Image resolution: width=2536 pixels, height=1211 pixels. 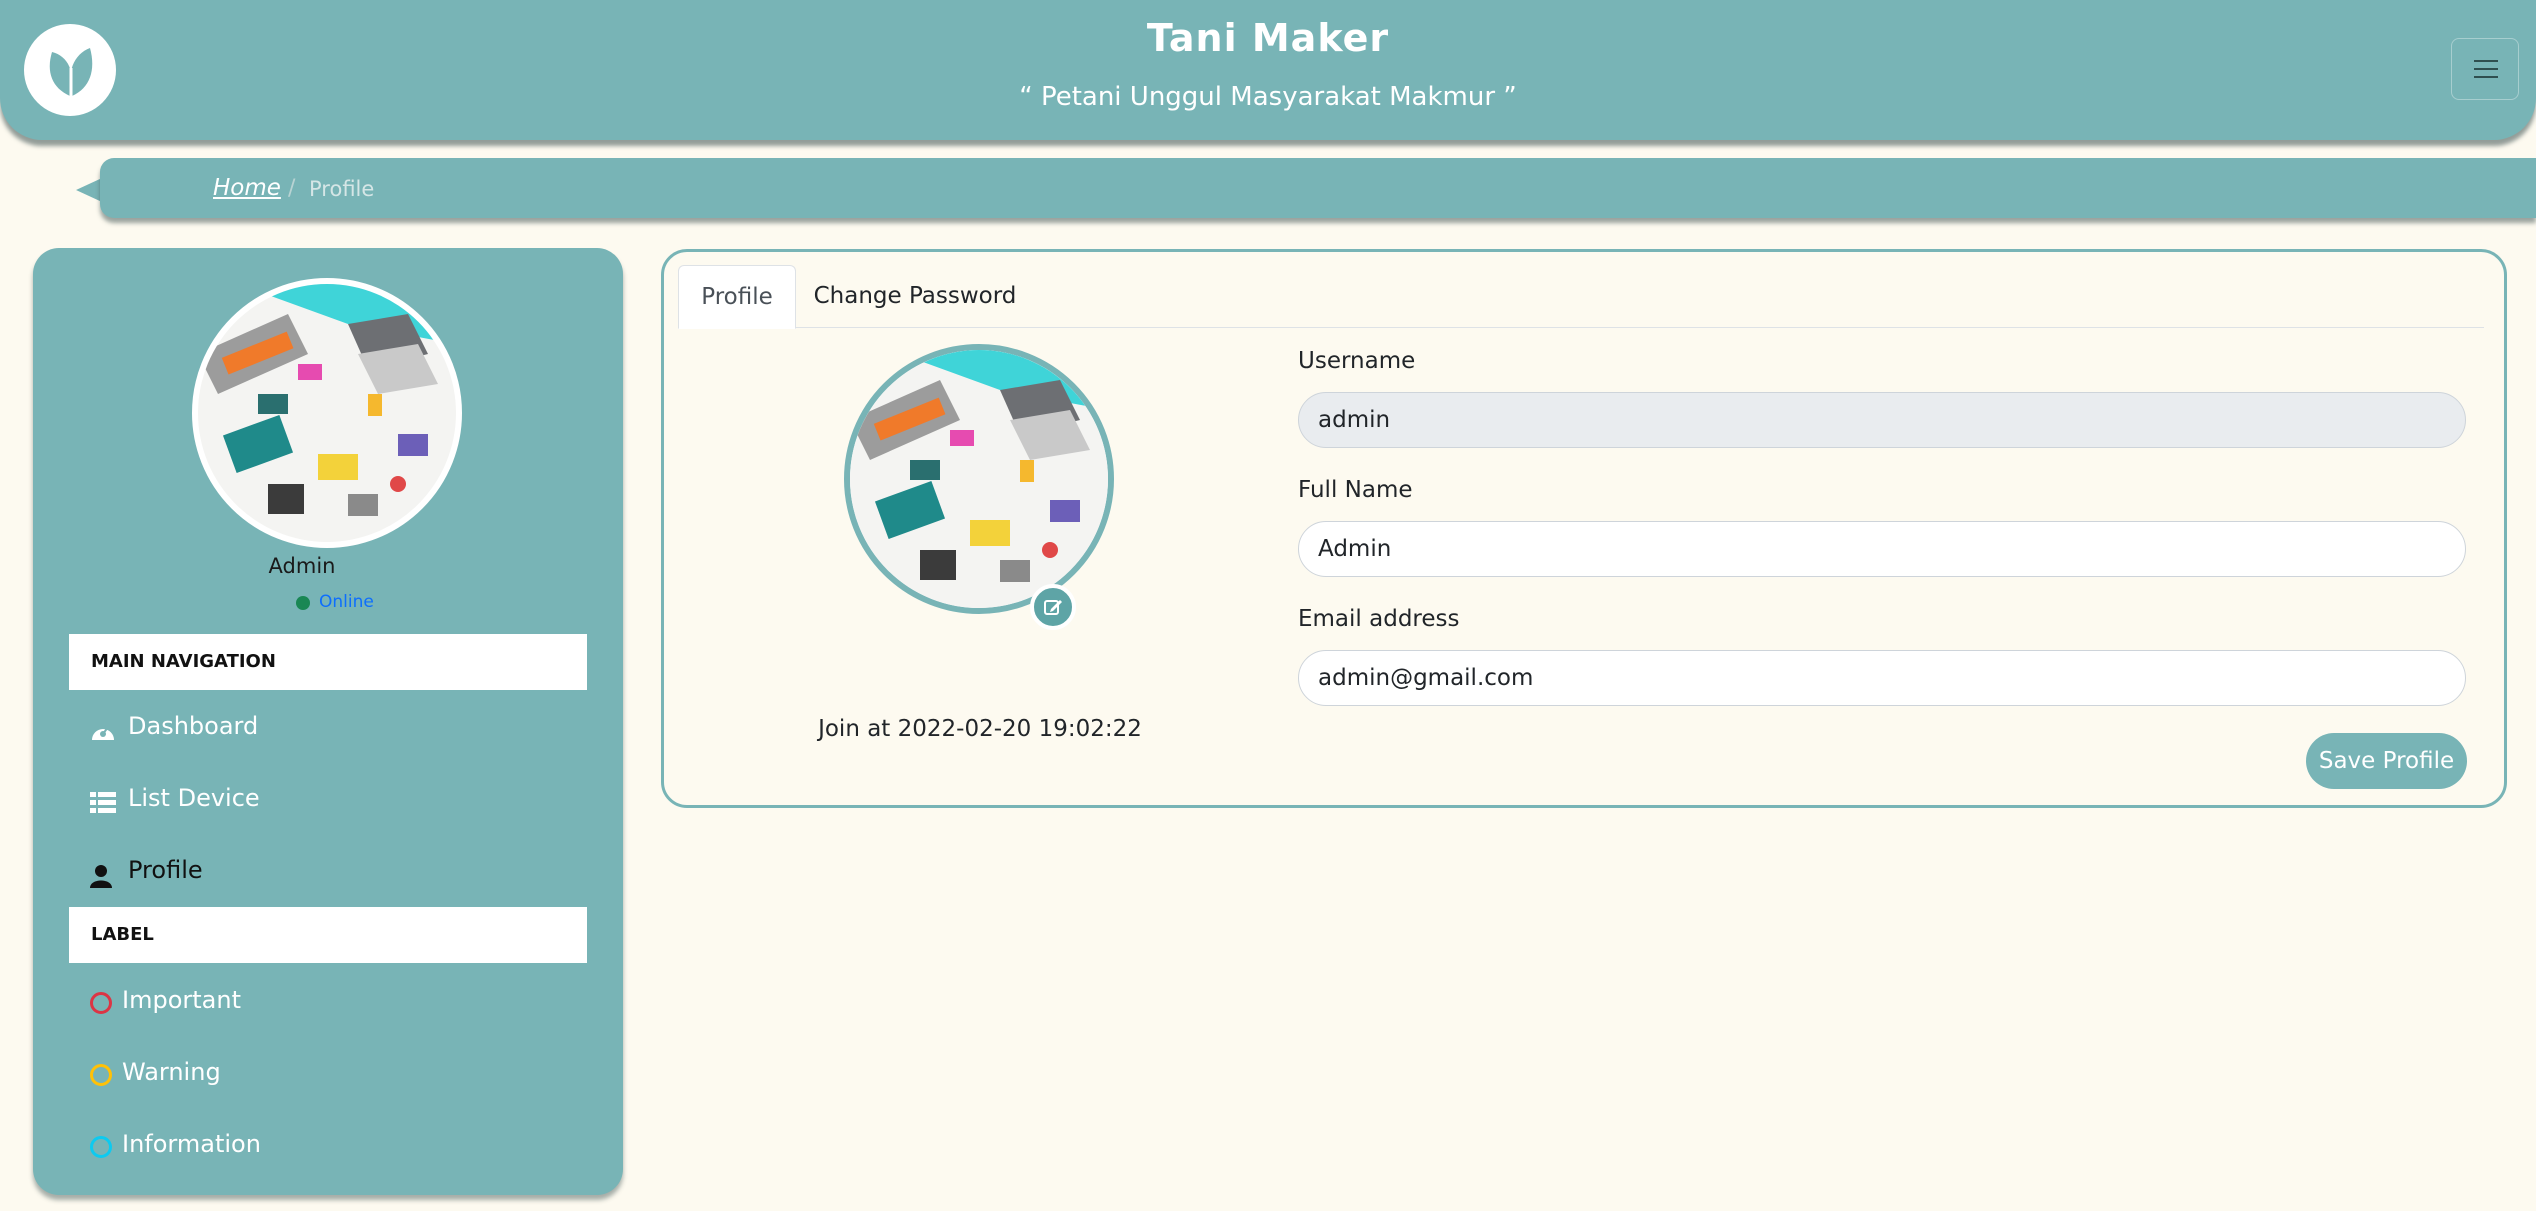 What do you see at coordinates (915, 296) in the screenshot?
I see `tab-change-password: Change Password` at bounding box center [915, 296].